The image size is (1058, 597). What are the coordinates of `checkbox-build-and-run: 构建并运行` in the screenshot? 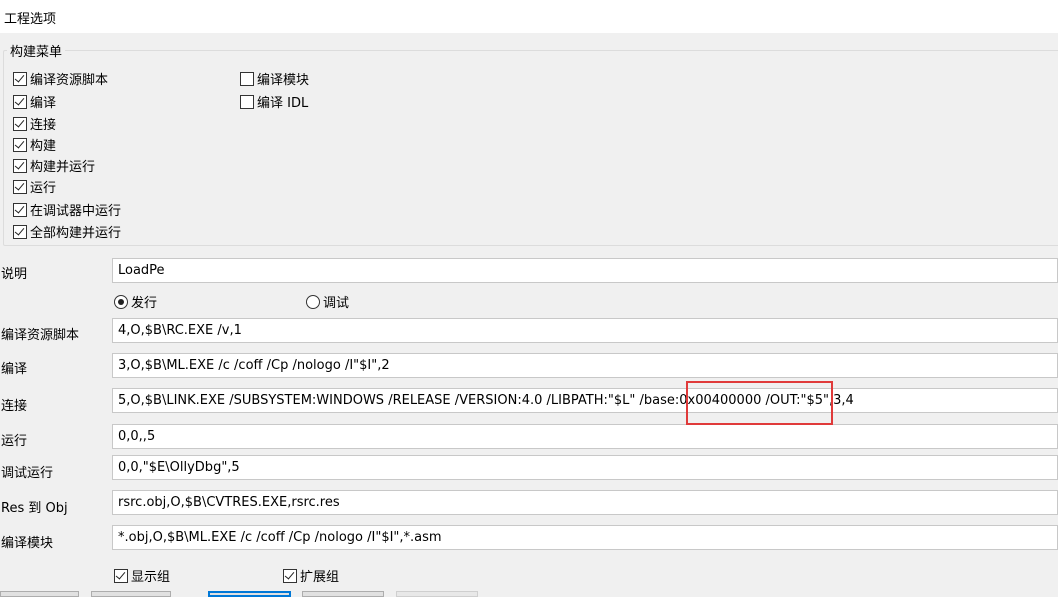 It's located at (54, 165).